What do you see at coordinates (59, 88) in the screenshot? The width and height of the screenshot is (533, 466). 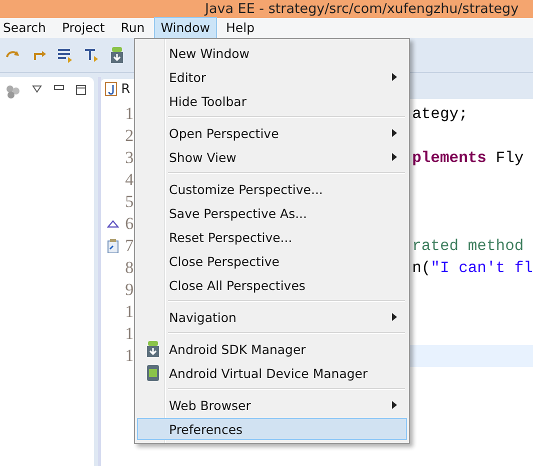 I see `minimize-icon` at bounding box center [59, 88].